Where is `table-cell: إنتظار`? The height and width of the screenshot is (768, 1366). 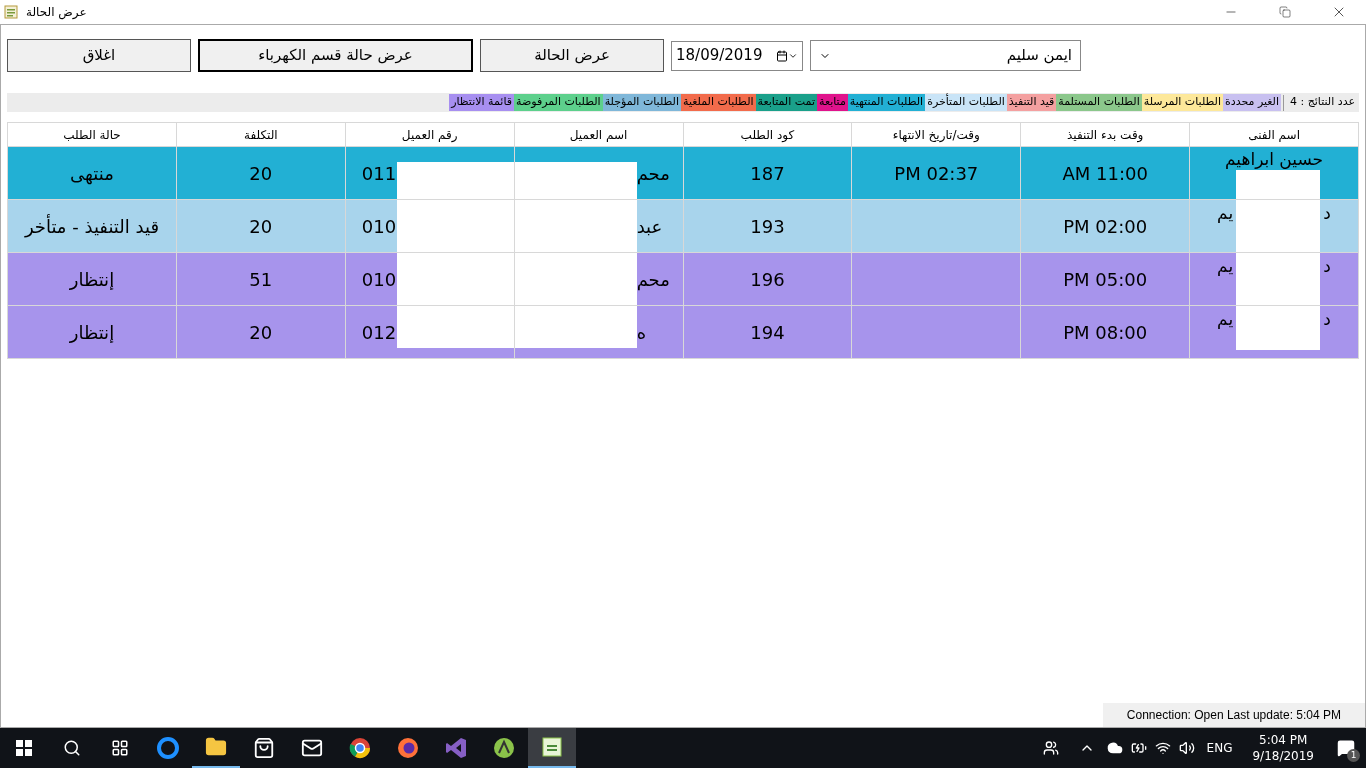
table-cell: إنتظار is located at coordinates (92, 332).